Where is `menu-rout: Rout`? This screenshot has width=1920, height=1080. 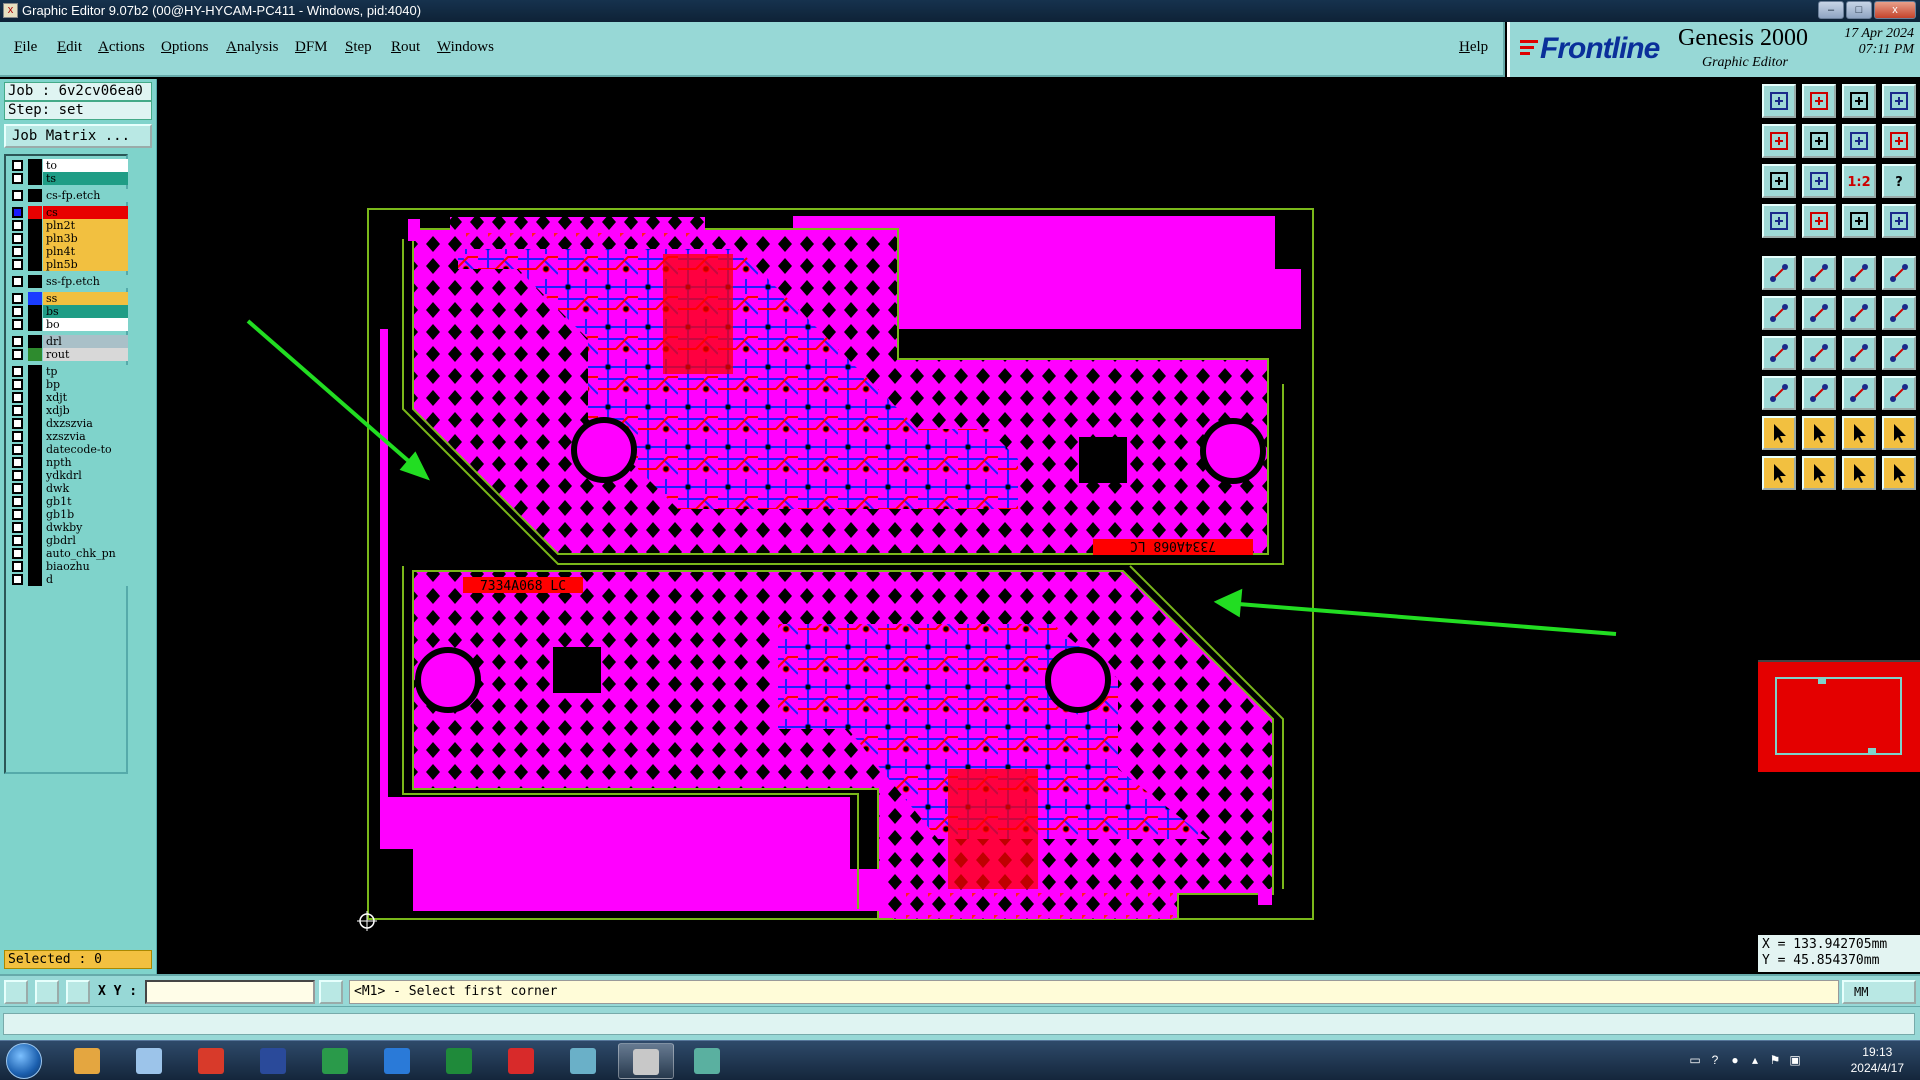
menu-rout: Rout is located at coordinates (405, 47).